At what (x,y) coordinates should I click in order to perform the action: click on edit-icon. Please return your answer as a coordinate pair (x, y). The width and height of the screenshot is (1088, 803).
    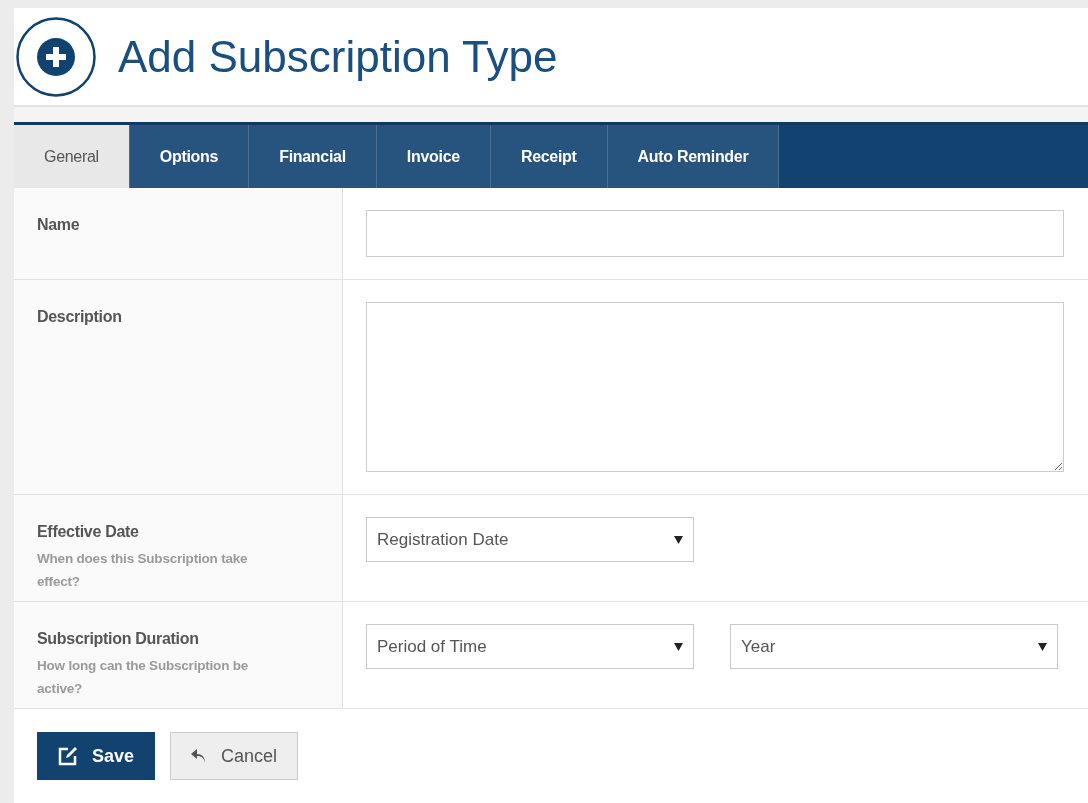
    Looking at the image, I should click on (68, 756).